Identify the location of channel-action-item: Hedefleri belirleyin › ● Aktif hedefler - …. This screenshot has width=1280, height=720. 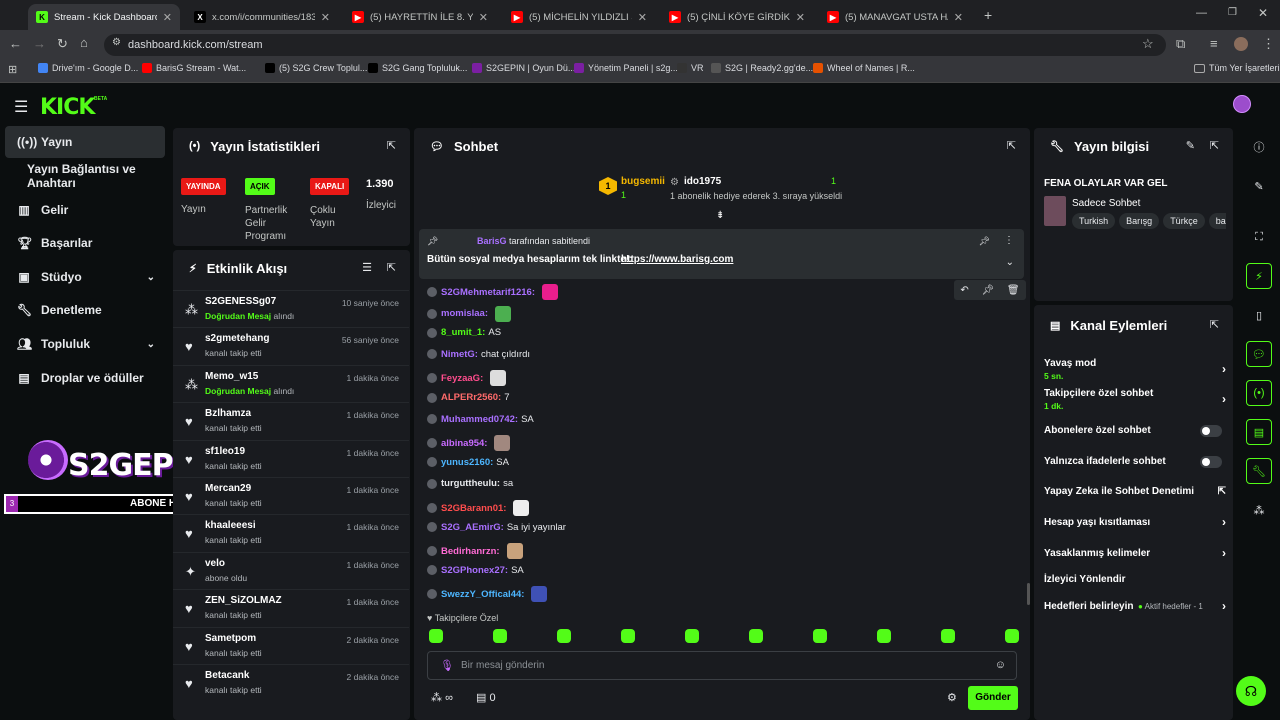
(1135, 606).